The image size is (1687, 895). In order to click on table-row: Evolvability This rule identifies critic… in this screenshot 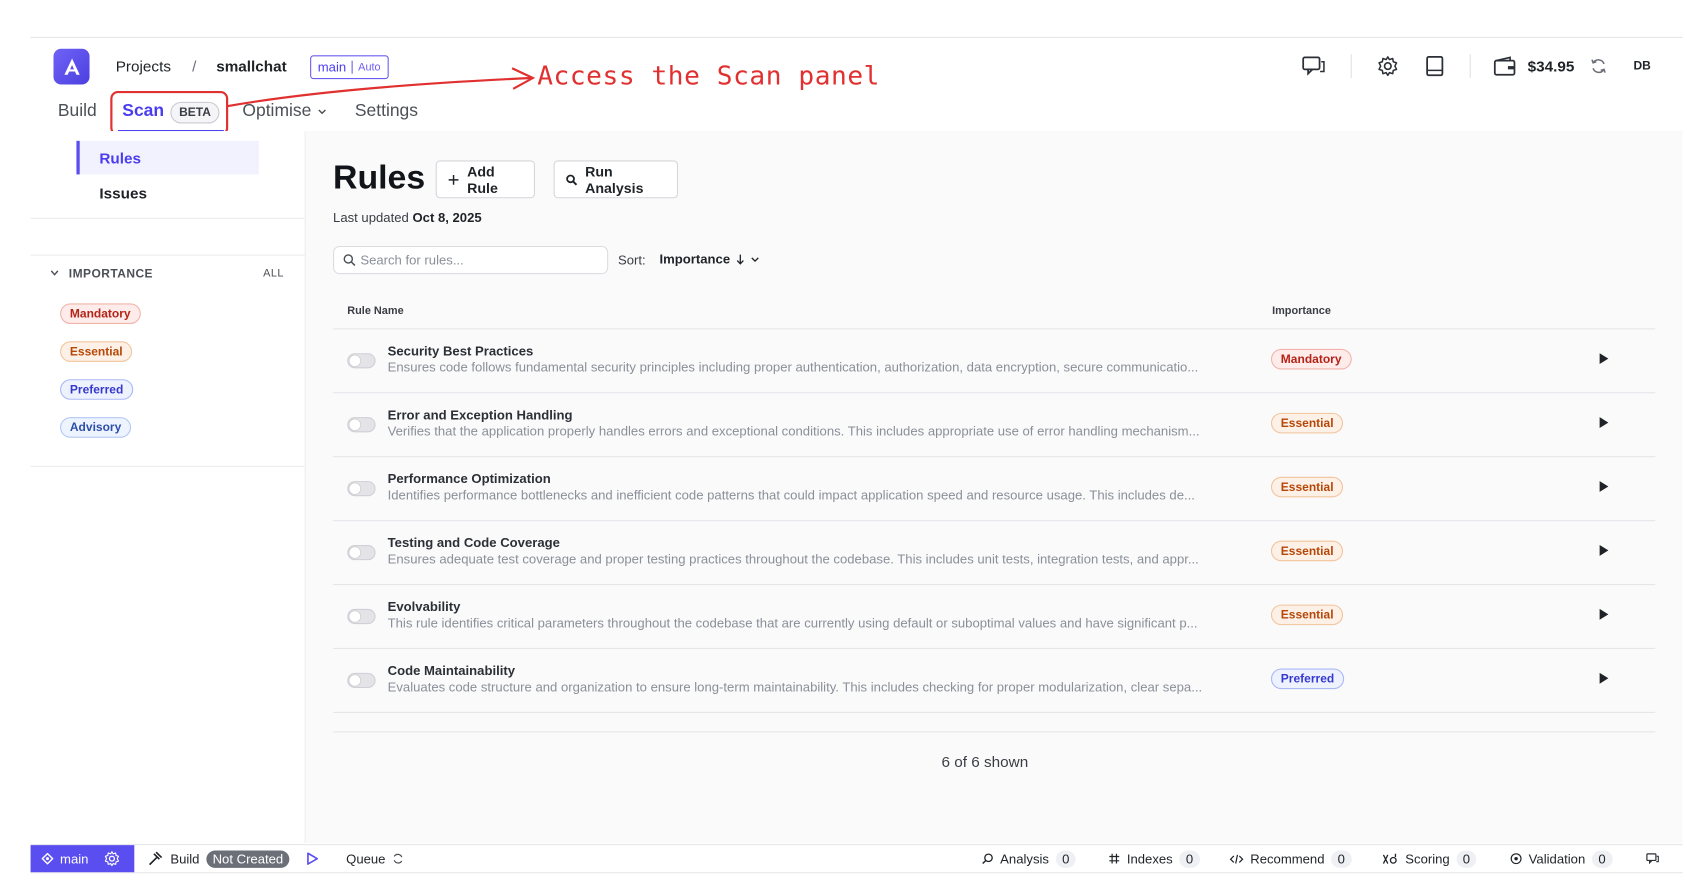, I will do `click(994, 616)`.